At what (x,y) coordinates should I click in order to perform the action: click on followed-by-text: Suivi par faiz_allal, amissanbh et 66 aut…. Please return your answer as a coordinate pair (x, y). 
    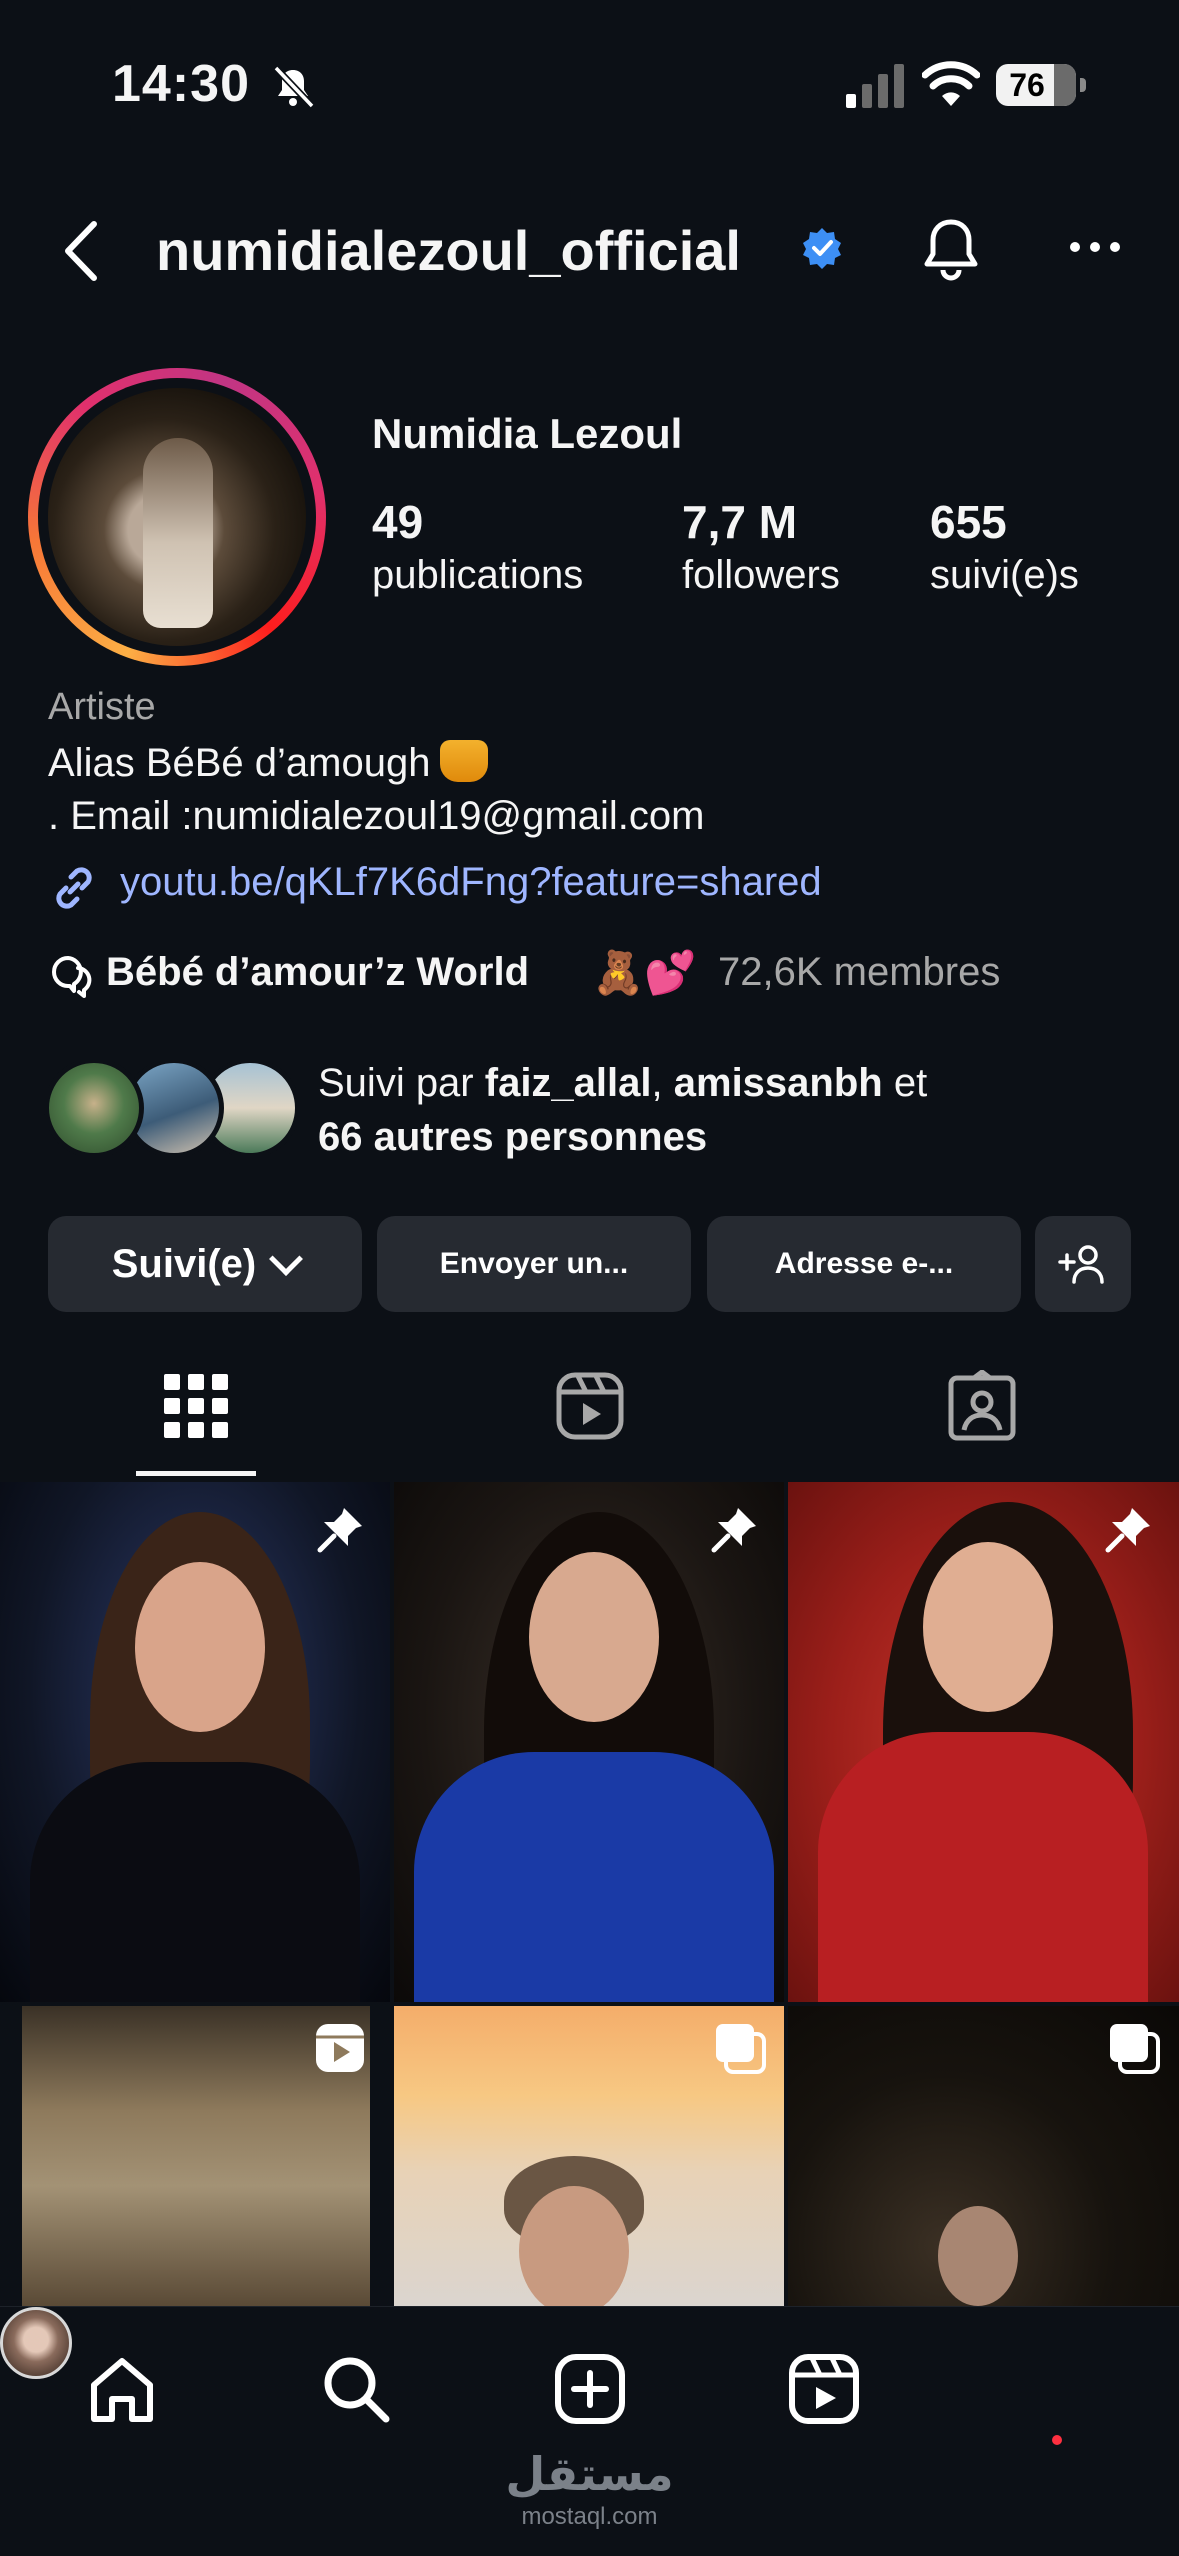
    Looking at the image, I should click on (622, 1110).